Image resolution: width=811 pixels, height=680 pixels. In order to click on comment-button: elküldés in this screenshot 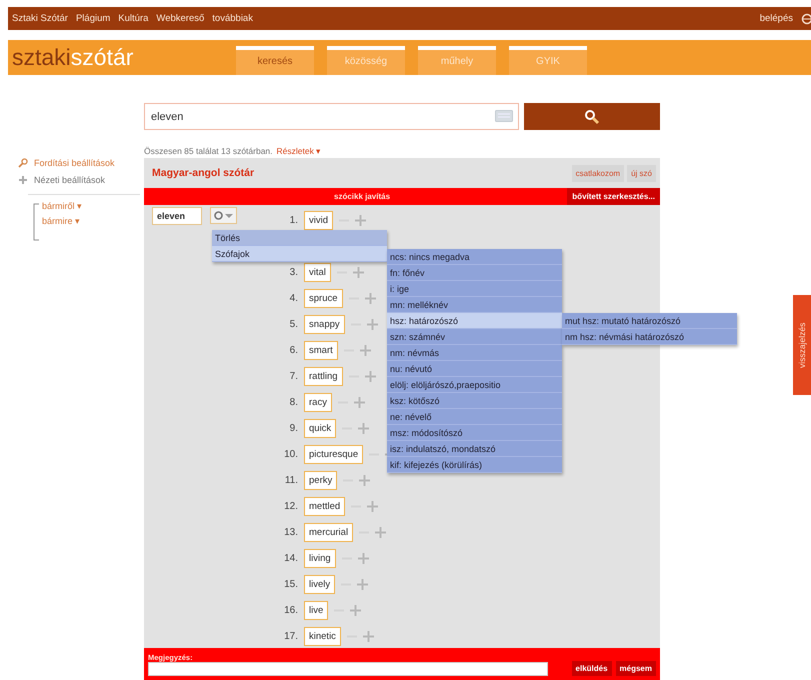, I will do `click(592, 668)`.